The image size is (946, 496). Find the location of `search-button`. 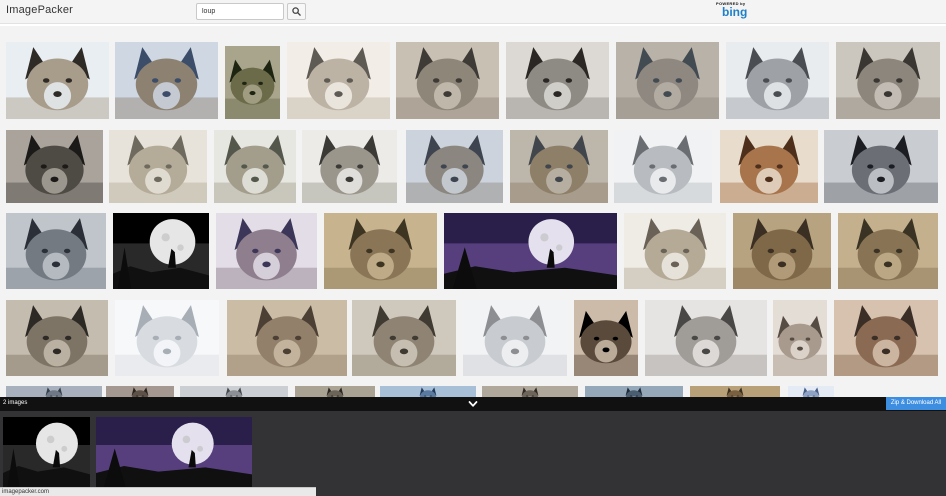

search-button is located at coordinates (296, 11).